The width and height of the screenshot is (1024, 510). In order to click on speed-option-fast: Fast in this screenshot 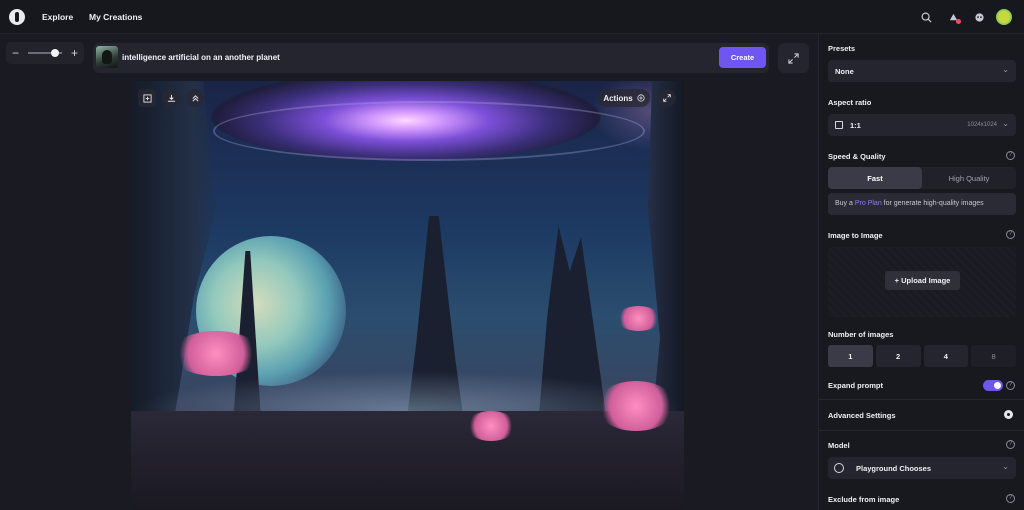, I will do `click(875, 178)`.